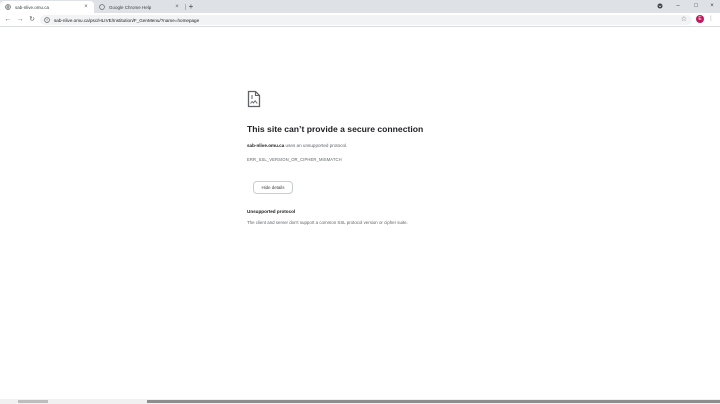 The height and width of the screenshot is (404, 720). I want to click on back-arrow-icon: ←, so click(8, 20).